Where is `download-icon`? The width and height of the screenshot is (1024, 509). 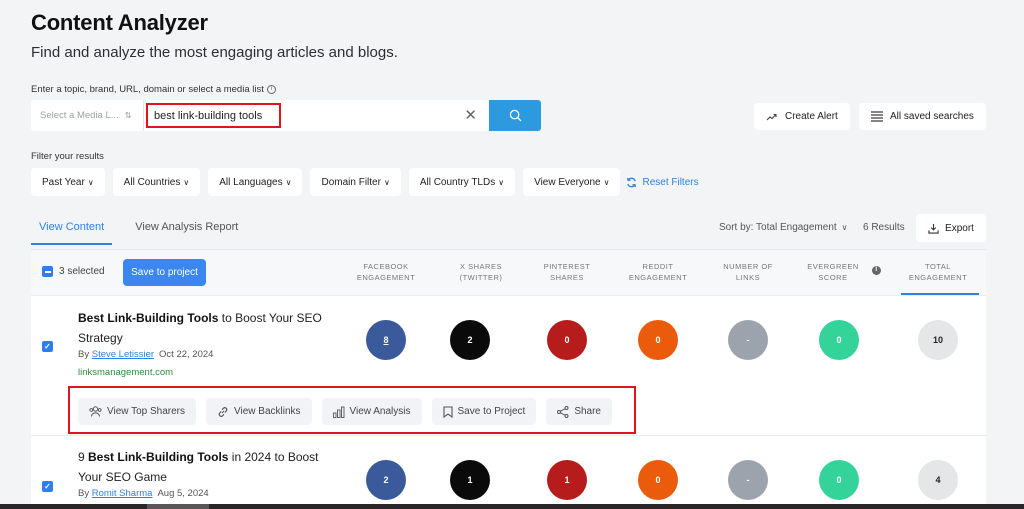 download-icon is located at coordinates (933, 228).